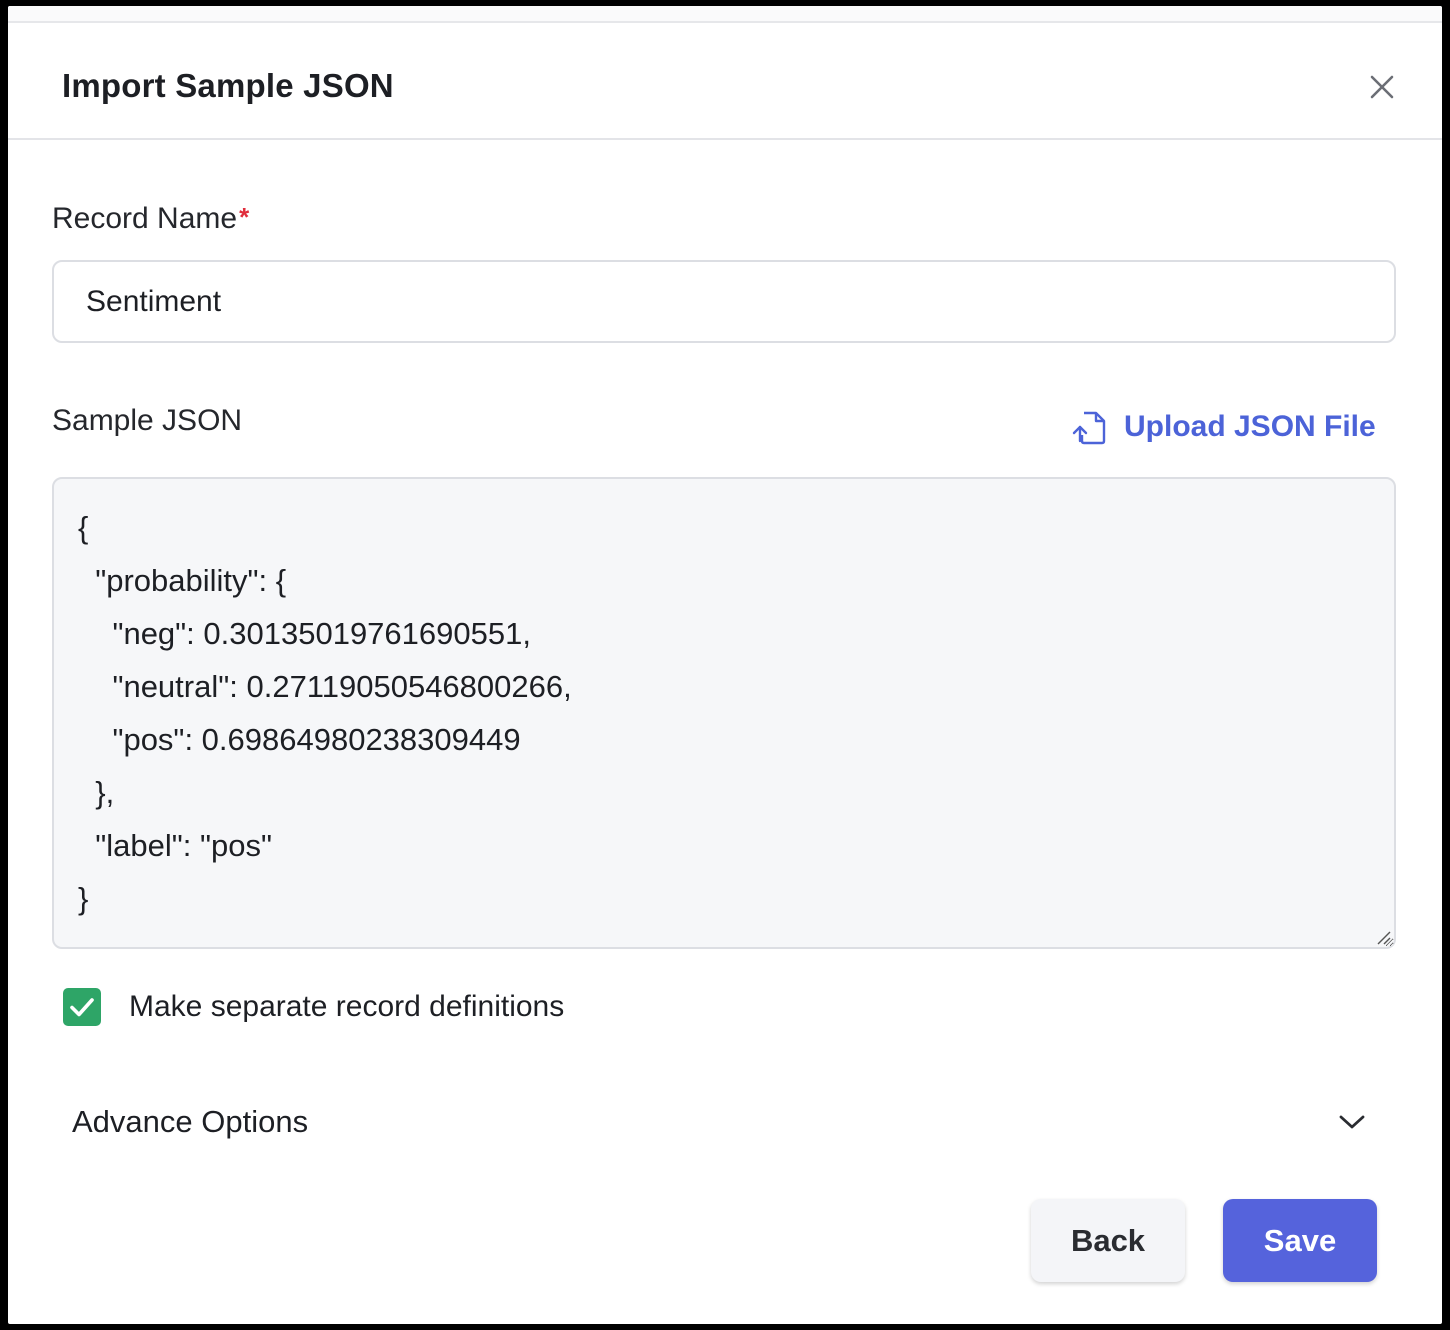 Image resolution: width=1450 pixels, height=1330 pixels. What do you see at coordinates (1352, 1122) in the screenshot?
I see `chevron-down-icon` at bounding box center [1352, 1122].